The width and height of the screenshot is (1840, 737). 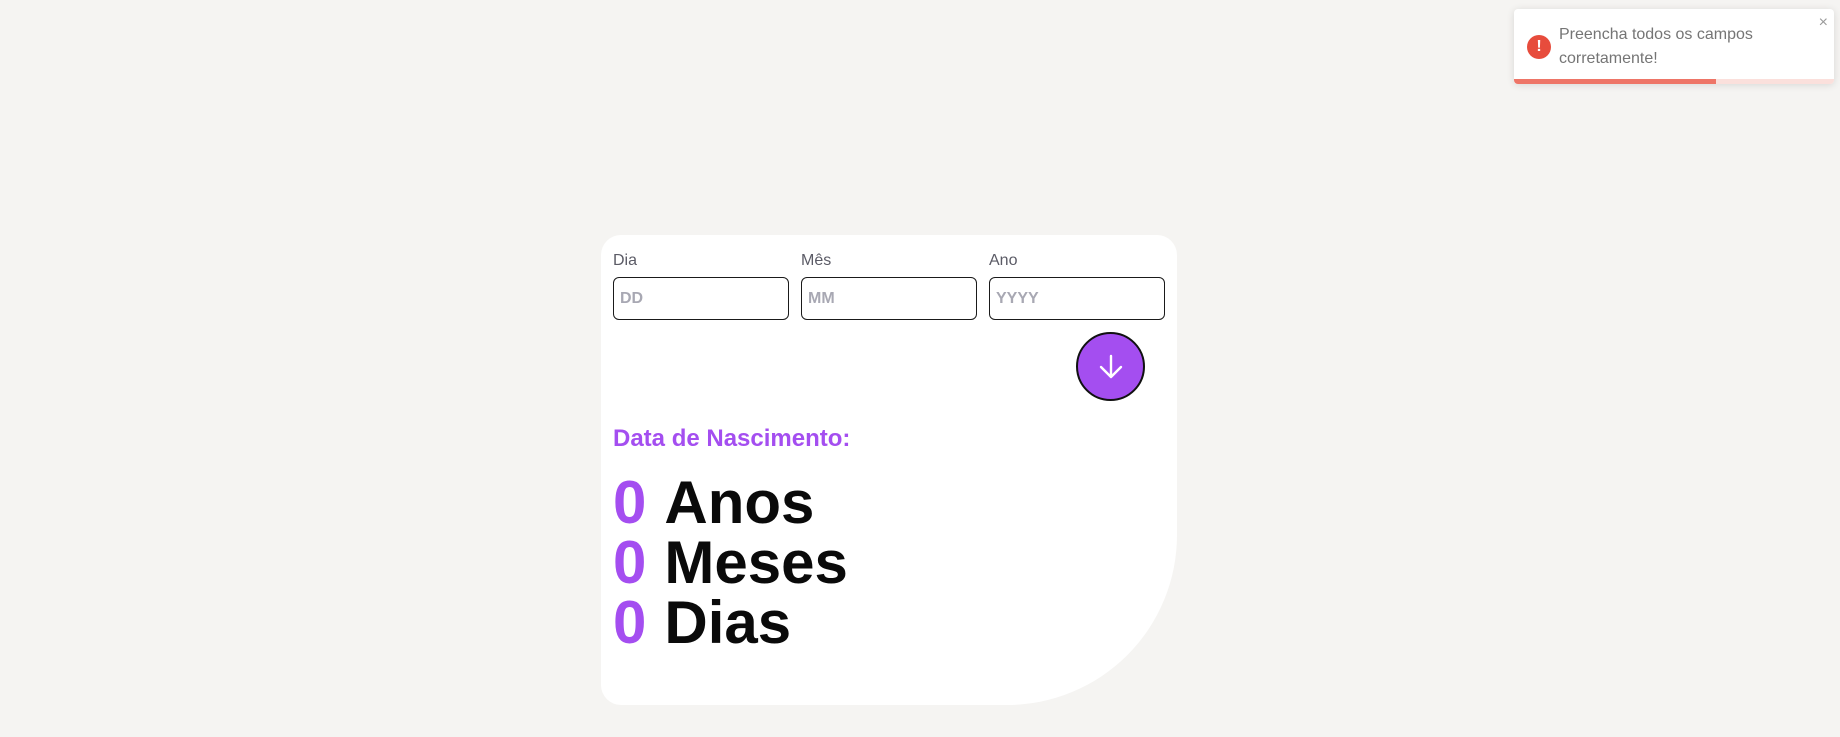 What do you see at coordinates (1539, 47) in the screenshot?
I see `error-icon: !` at bounding box center [1539, 47].